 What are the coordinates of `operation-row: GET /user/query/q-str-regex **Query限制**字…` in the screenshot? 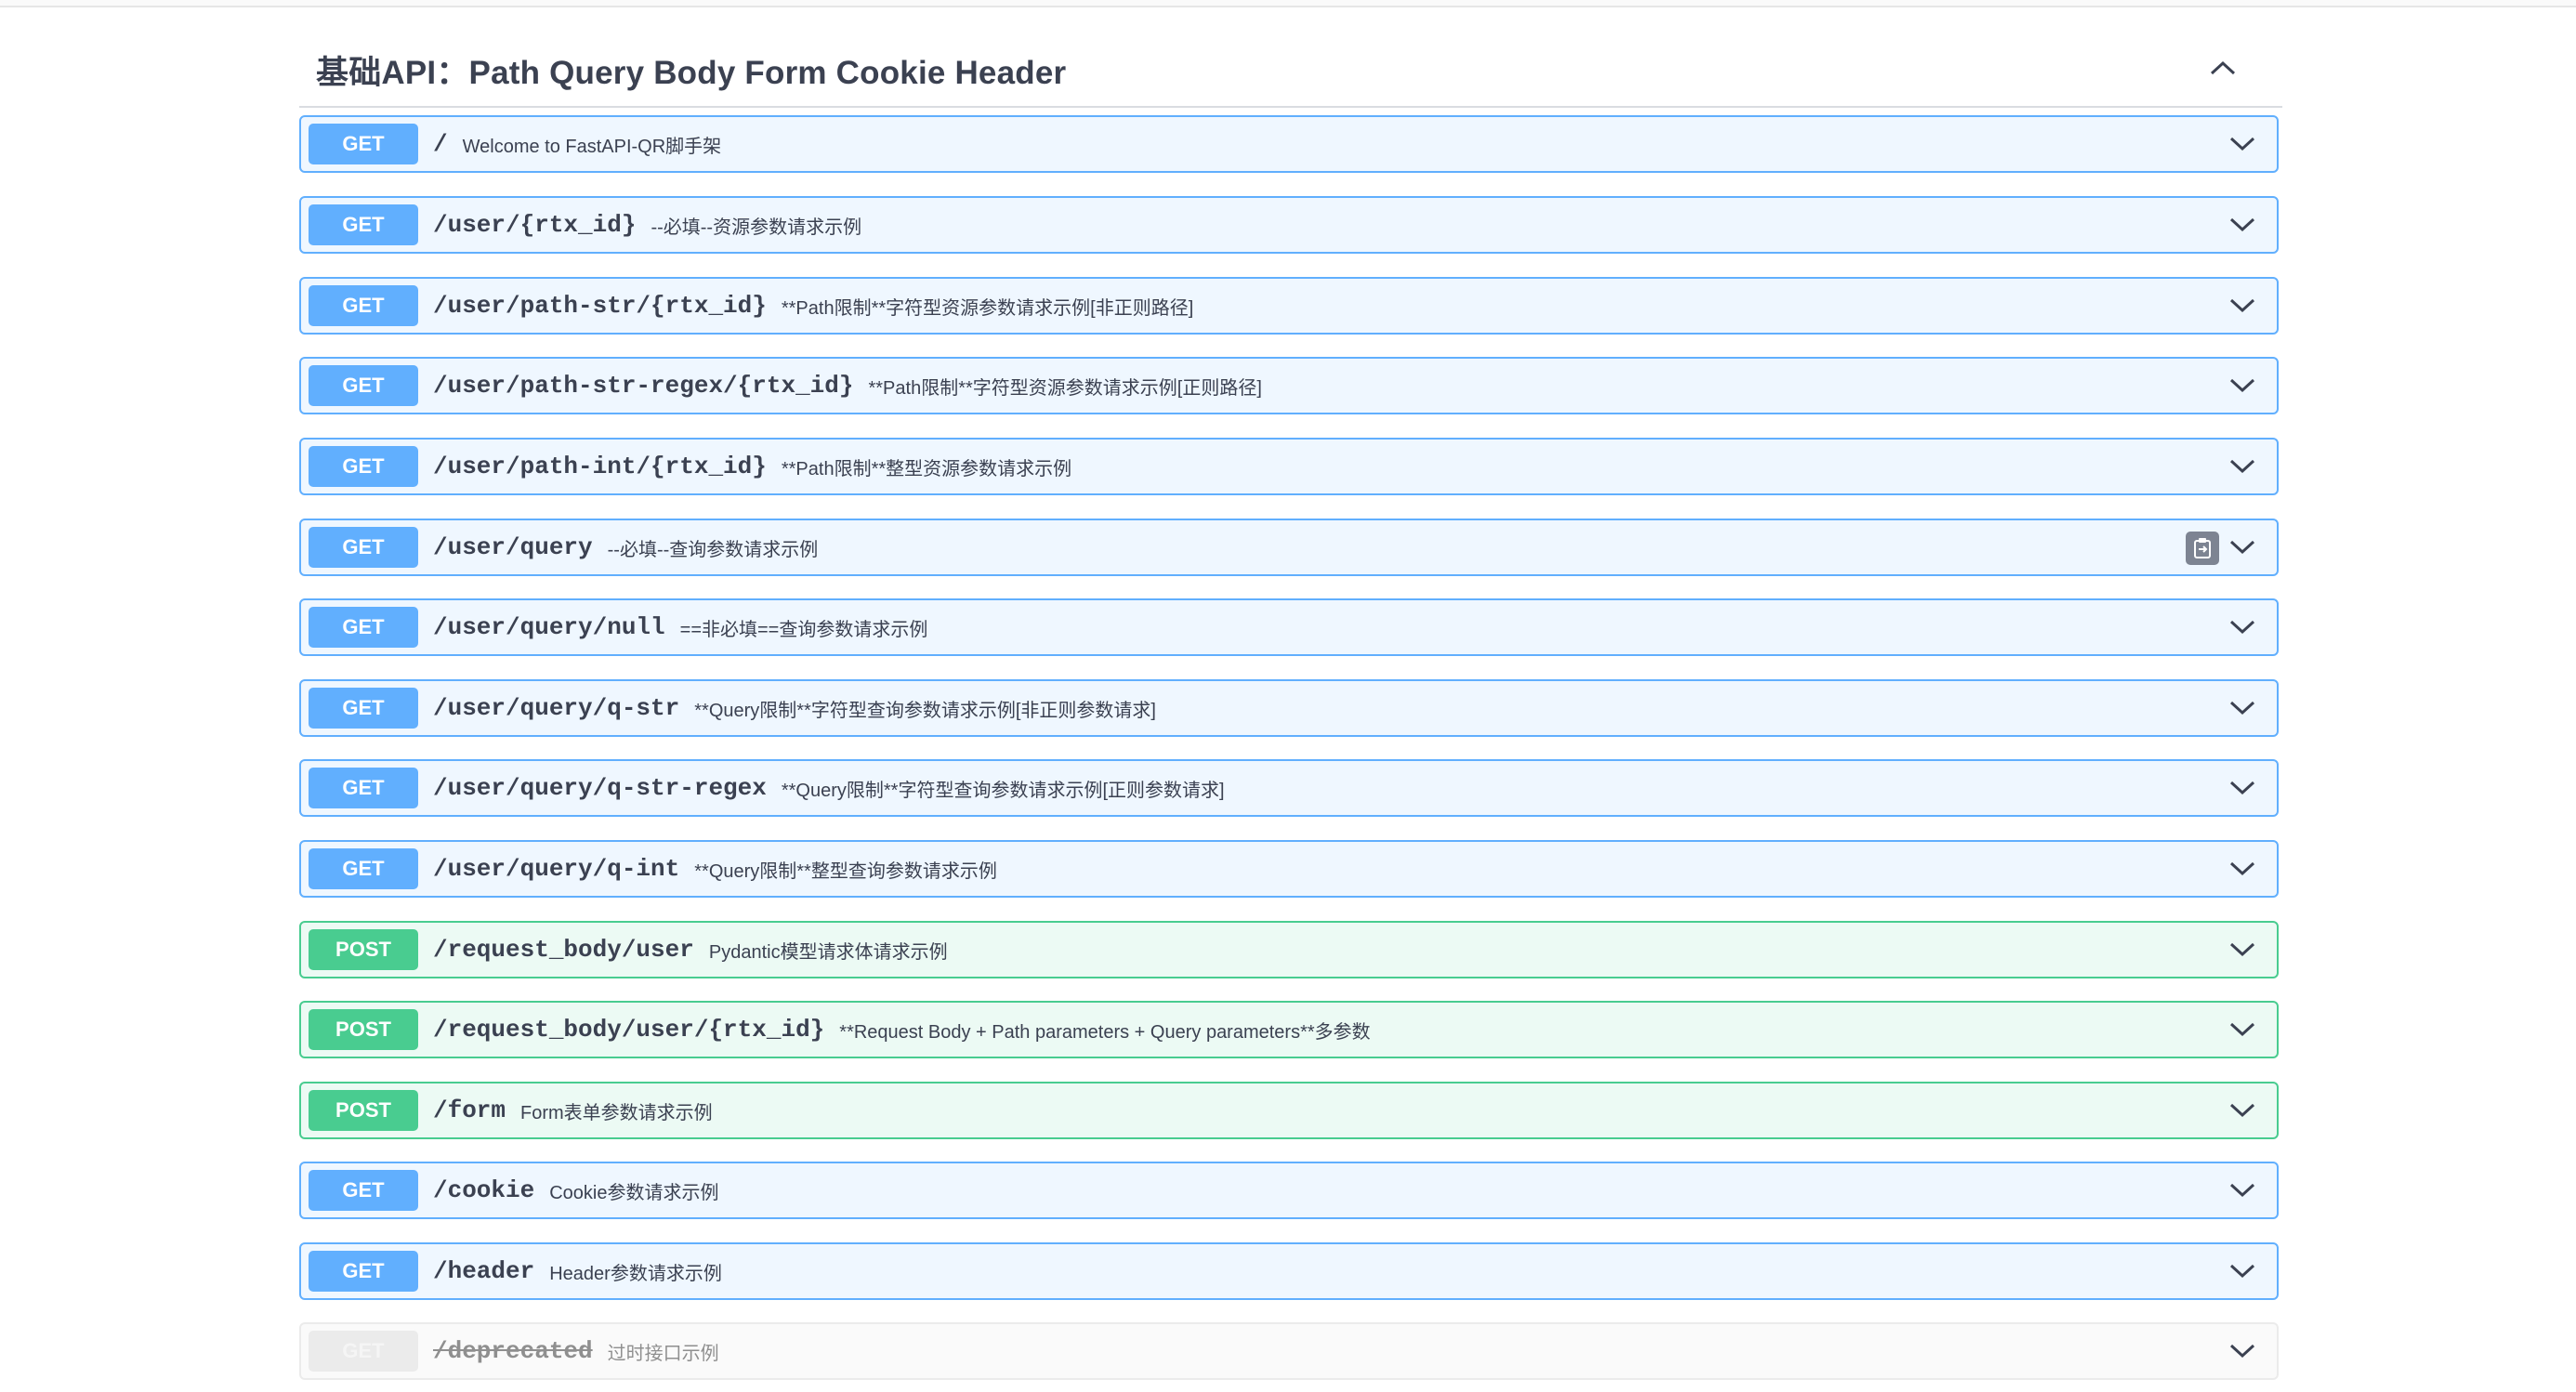 It's located at (1289, 788).